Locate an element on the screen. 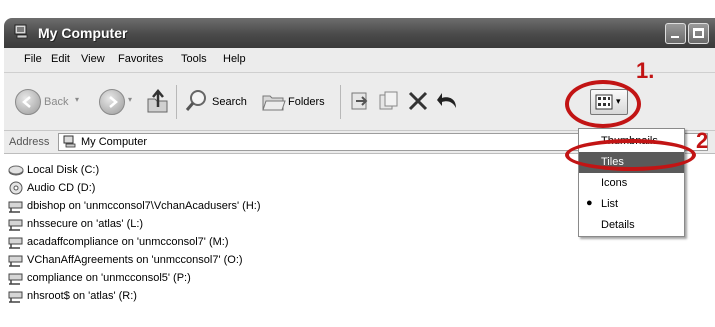  list-item: Audio CD (D:) is located at coordinates (51, 188).